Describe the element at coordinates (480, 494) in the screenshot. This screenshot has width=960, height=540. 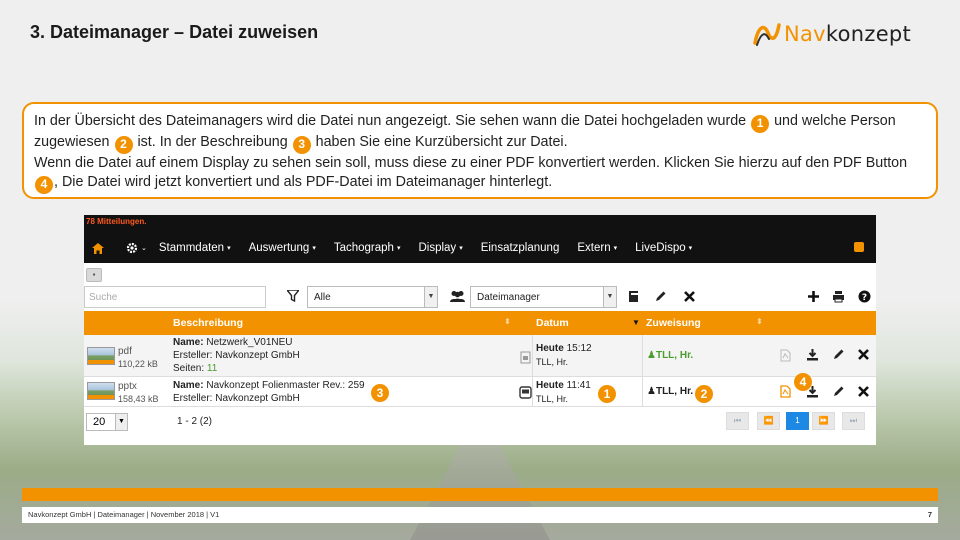
I see `footer-accent-bar` at that location.